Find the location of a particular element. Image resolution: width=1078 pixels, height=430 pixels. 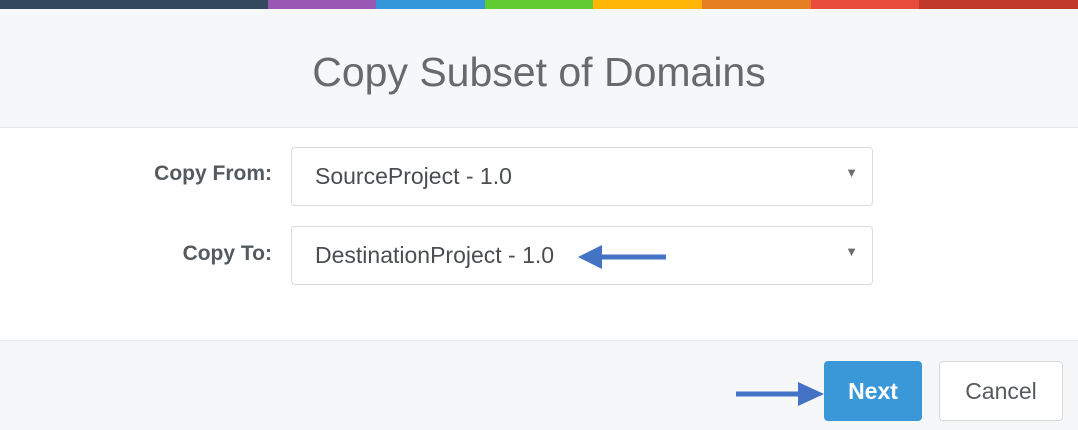

top-color-bar is located at coordinates (539, 4).